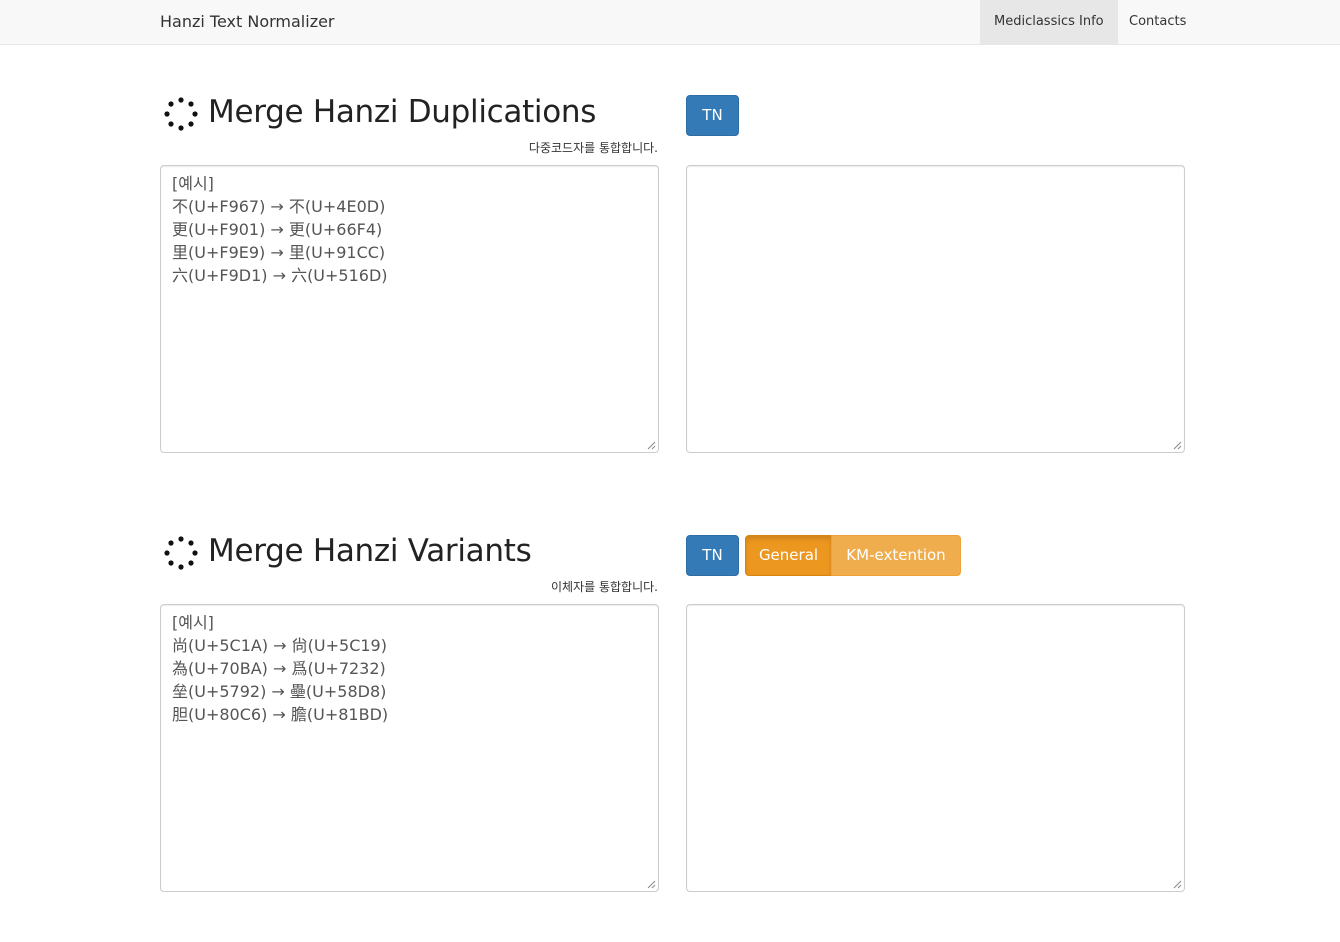  What do you see at coordinates (279, 645) in the screenshot?
I see `input-line: 尚(U+5C1A) → 尙(U+5C19)` at bounding box center [279, 645].